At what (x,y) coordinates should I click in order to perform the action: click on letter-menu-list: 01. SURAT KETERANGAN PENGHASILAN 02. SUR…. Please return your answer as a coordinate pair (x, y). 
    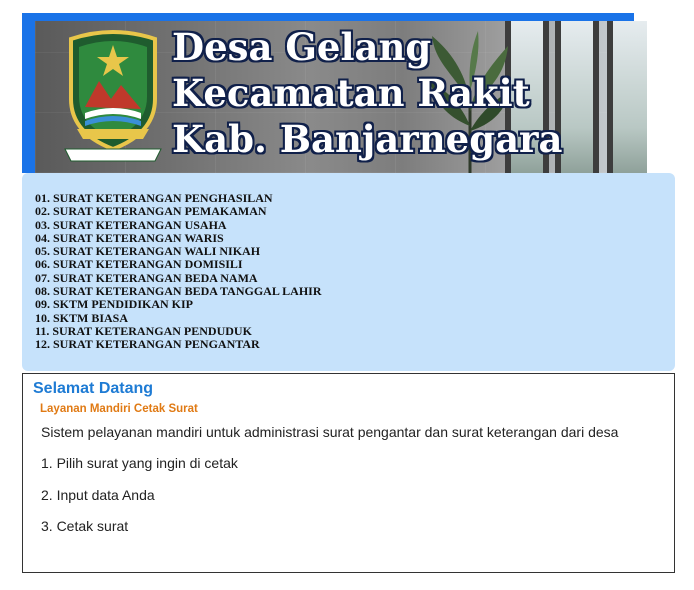
    Looking at the image, I should click on (178, 271).